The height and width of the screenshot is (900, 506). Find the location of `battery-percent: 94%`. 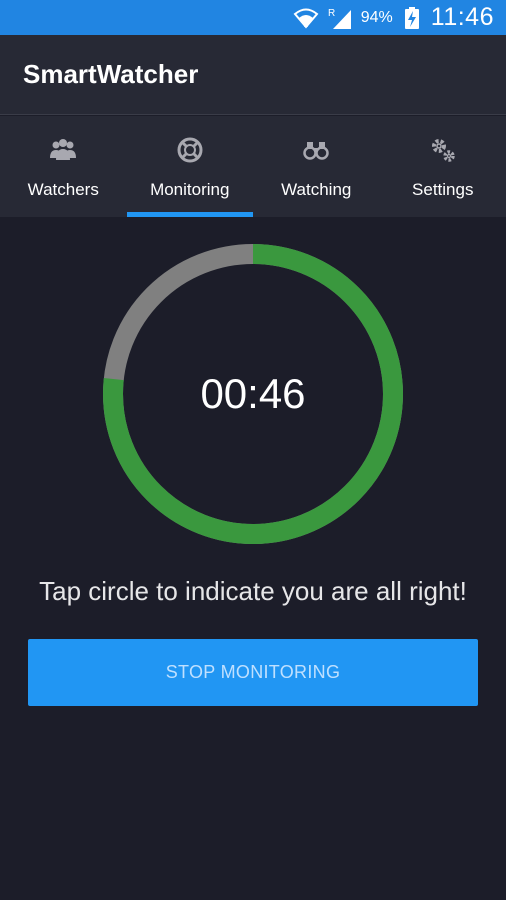

battery-percent: 94% is located at coordinates (376, 17).